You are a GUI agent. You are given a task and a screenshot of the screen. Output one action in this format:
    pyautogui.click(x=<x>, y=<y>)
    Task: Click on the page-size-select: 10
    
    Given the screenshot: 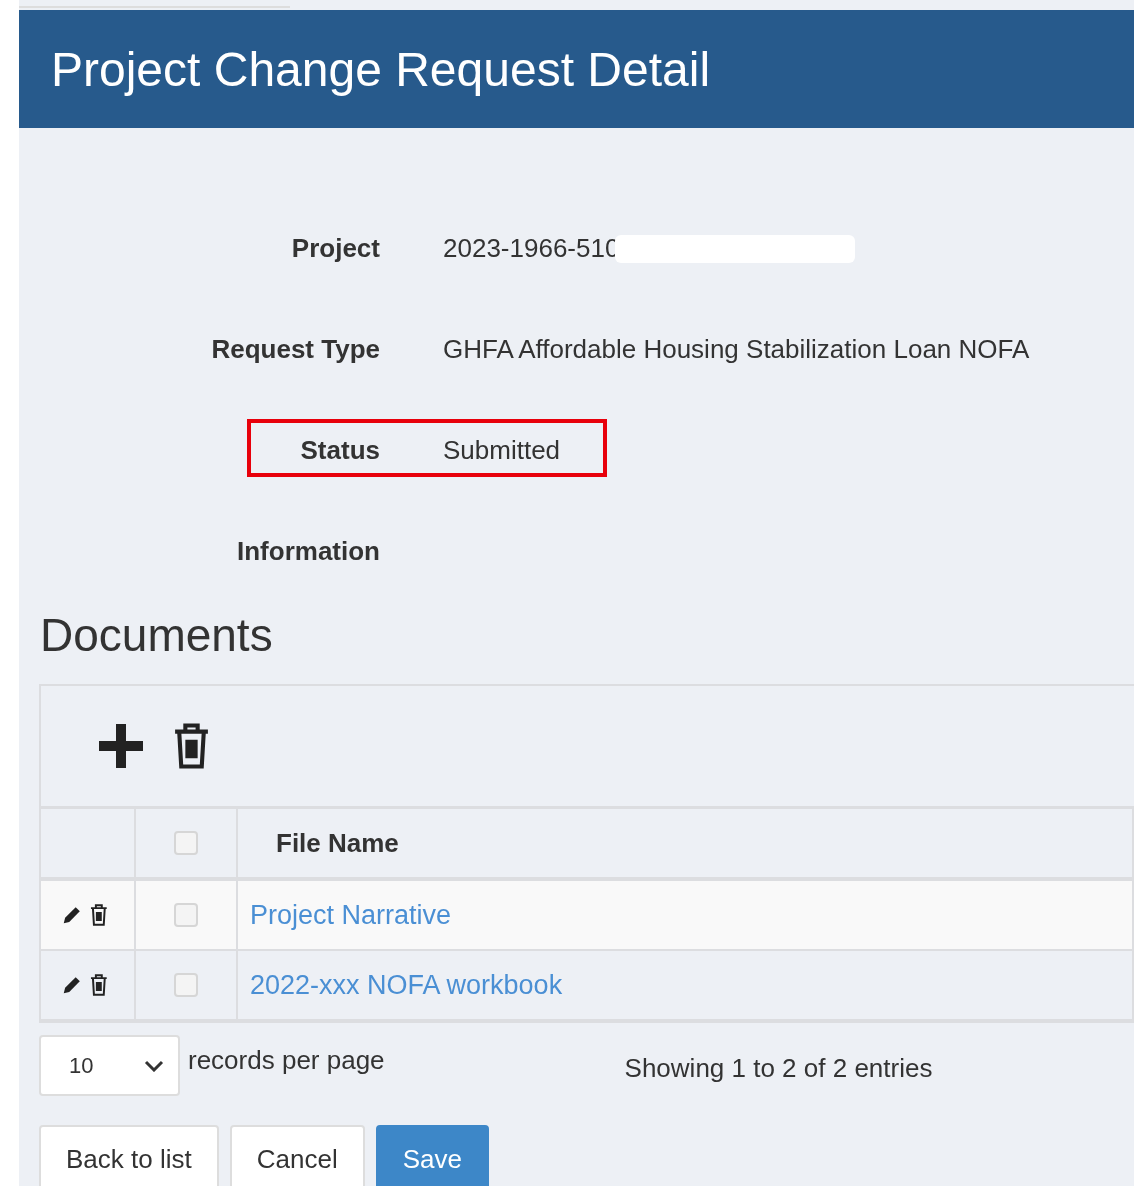 What is the action you would take?
    pyautogui.click(x=109, y=1065)
    